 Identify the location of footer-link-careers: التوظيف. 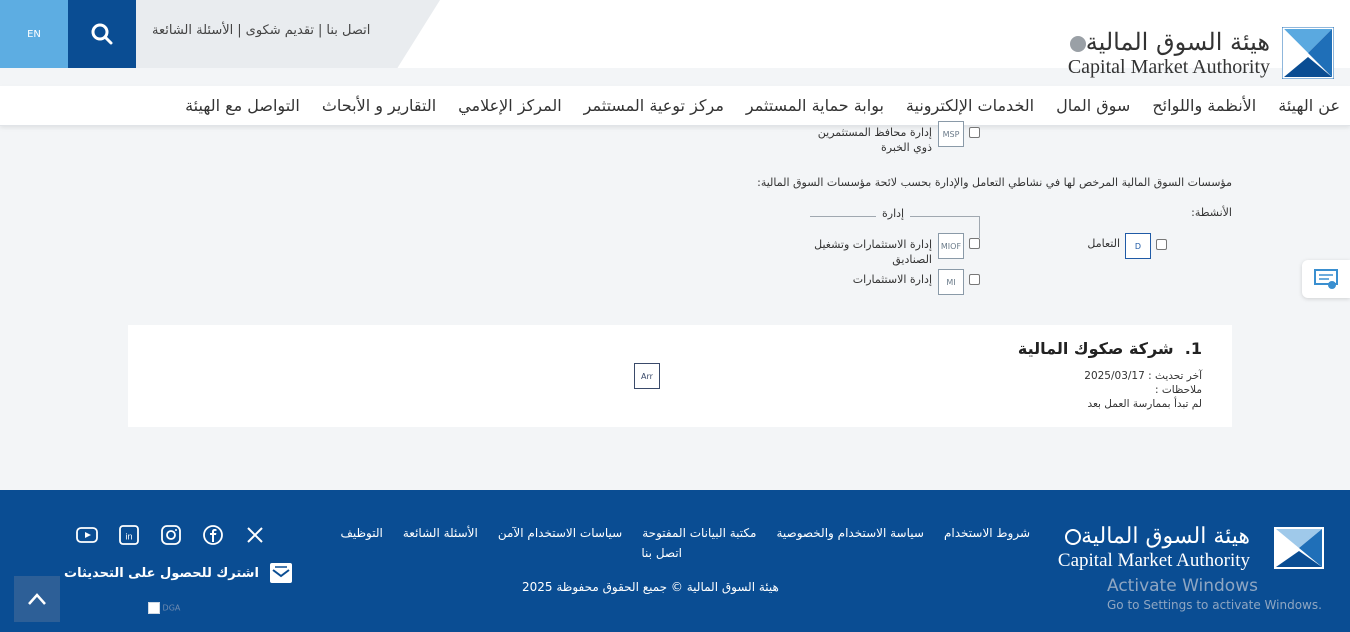
(361, 533).